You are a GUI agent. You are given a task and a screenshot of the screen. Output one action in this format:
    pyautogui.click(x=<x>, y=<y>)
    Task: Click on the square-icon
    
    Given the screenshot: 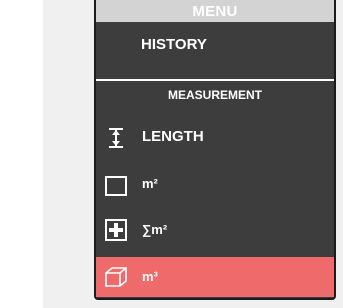 What is the action you would take?
    pyautogui.click(x=116, y=186)
    